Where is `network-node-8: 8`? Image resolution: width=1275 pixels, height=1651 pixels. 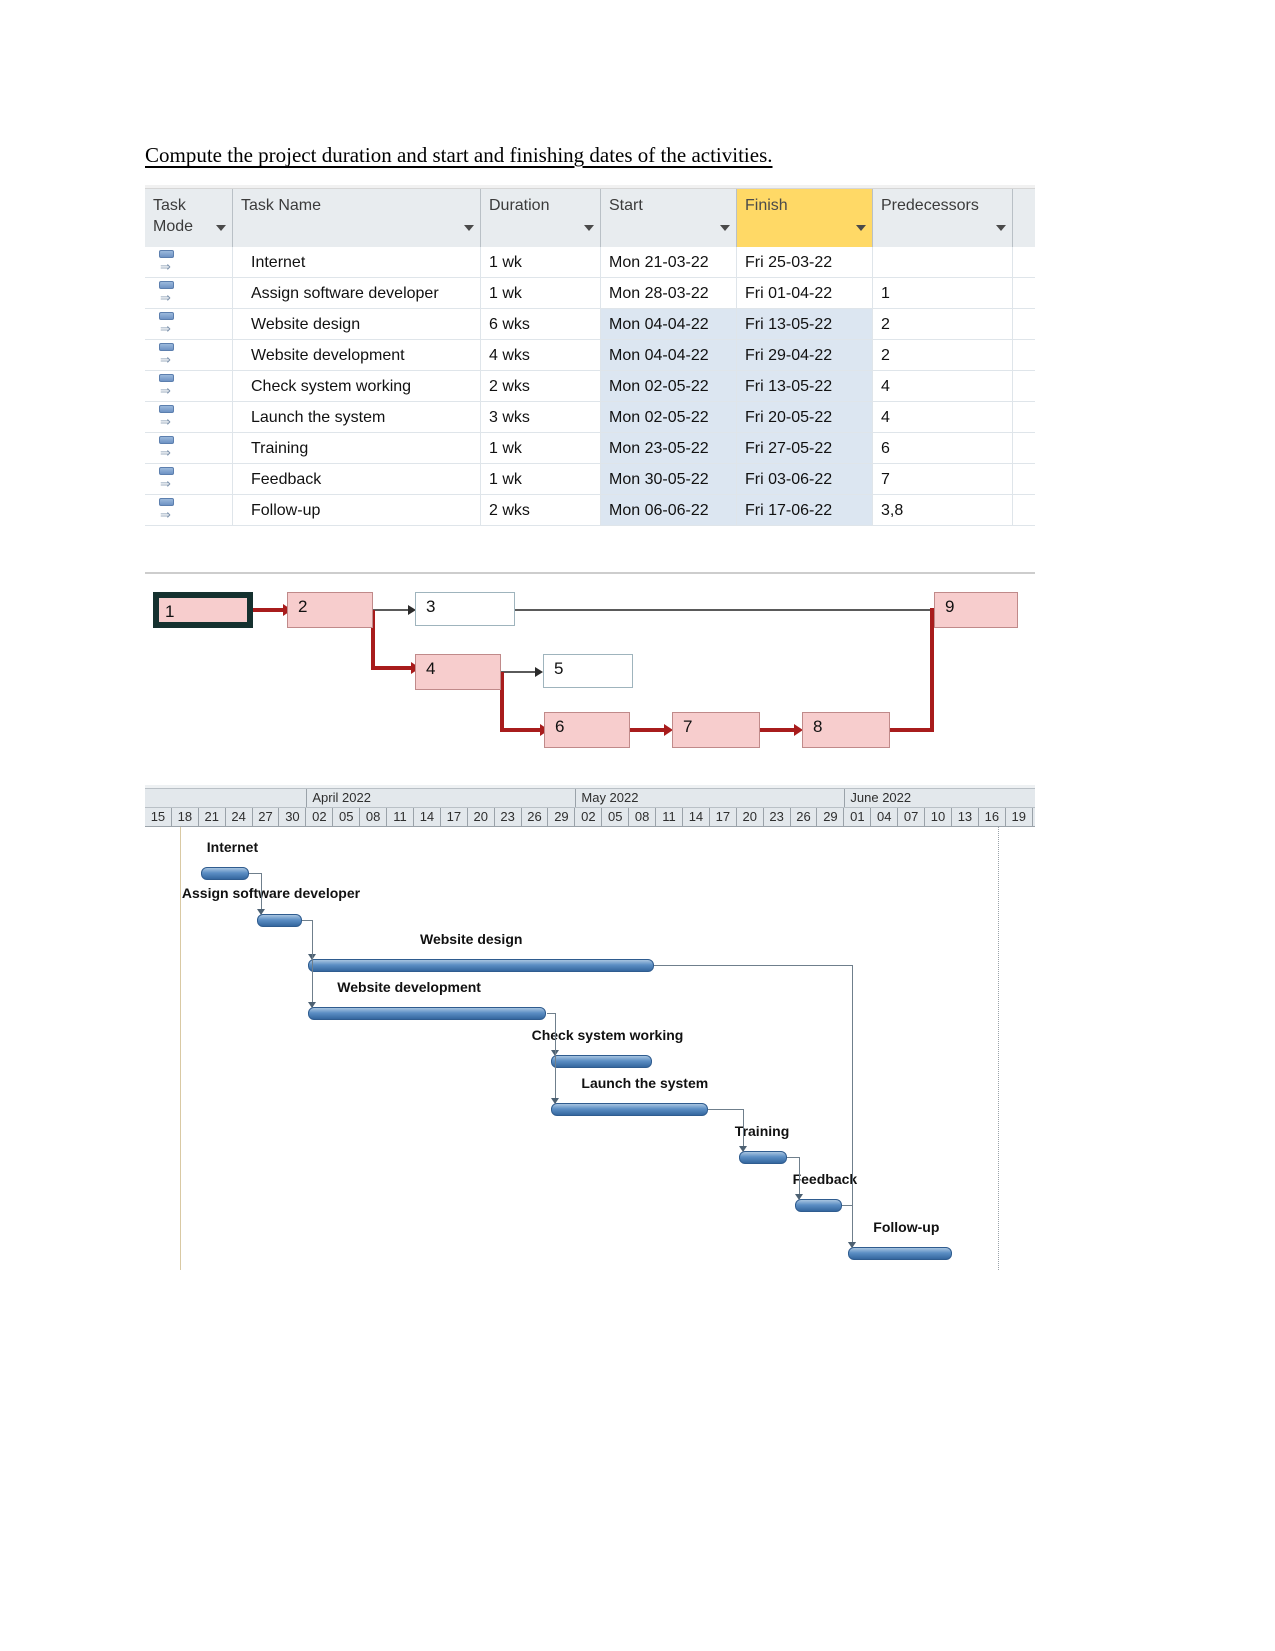 network-node-8: 8 is located at coordinates (846, 730).